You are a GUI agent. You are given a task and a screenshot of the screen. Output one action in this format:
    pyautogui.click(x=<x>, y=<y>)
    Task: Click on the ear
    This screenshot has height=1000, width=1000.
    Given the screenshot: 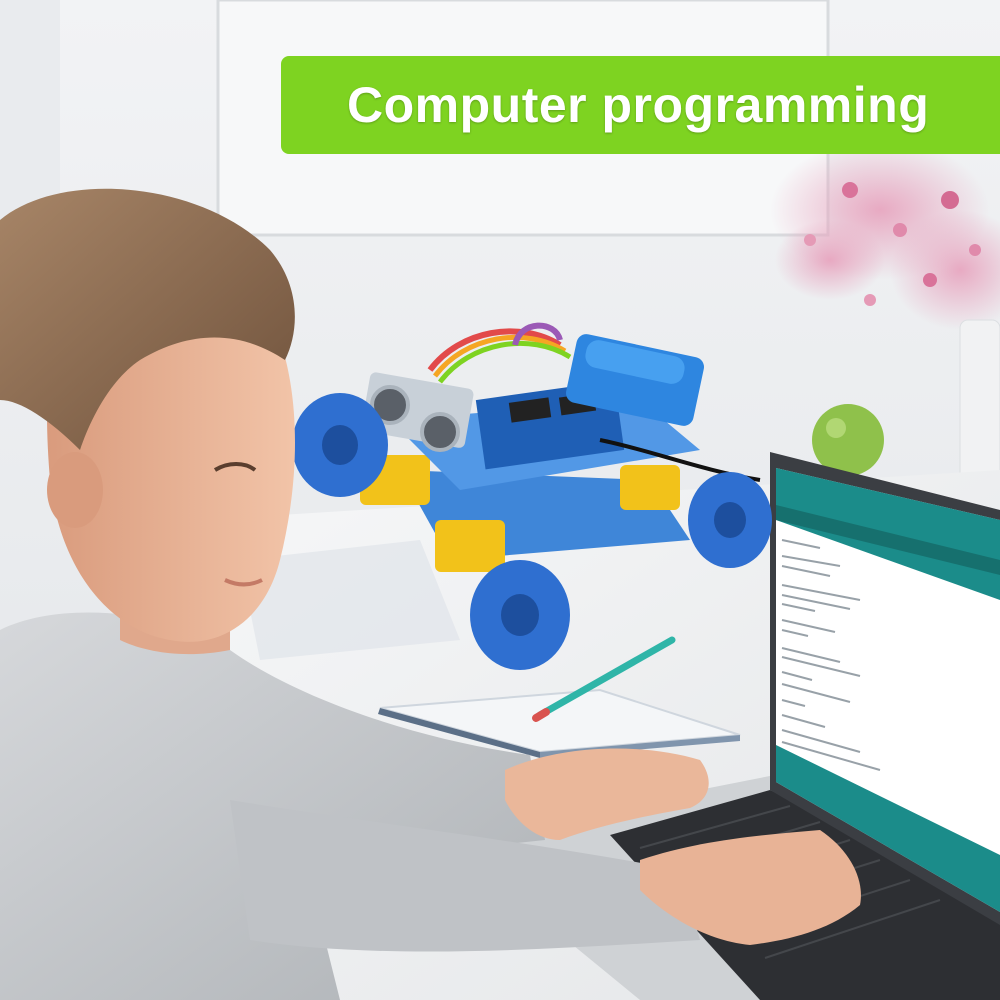 What is the action you would take?
    pyautogui.click(x=75, y=490)
    